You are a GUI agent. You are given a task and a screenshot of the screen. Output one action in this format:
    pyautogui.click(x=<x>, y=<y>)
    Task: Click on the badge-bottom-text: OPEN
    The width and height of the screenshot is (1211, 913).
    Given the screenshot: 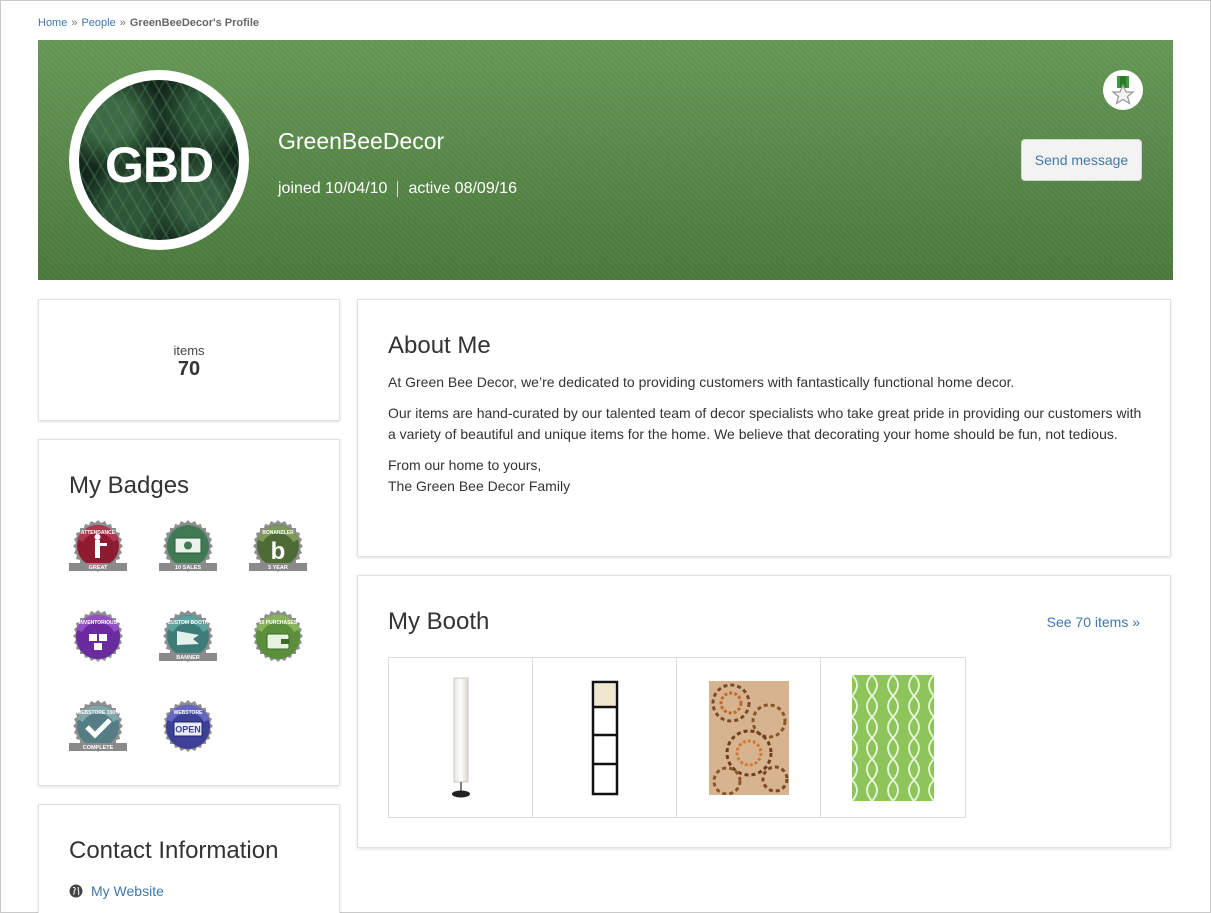 What is the action you would take?
    pyautogui.click(x=188, y=730)
    